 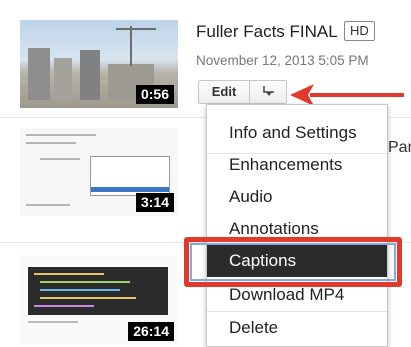 I want to click on video-thumbnail: 3:14, so click(x=99, y=172).